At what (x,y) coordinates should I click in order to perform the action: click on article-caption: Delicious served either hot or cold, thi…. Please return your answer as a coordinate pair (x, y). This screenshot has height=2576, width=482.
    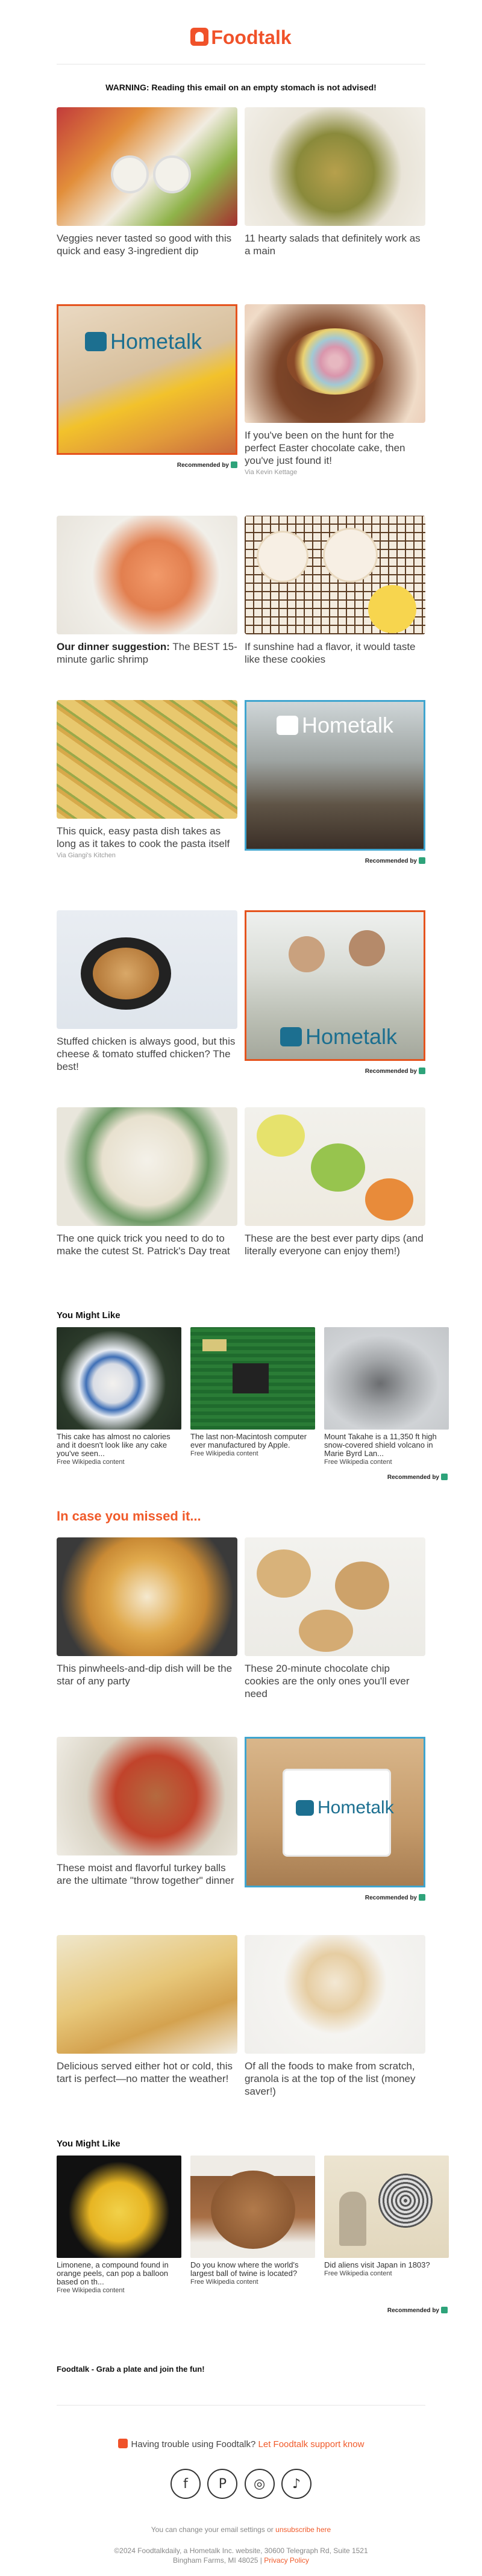
    Looking at the image, I should click on (147, 2072).